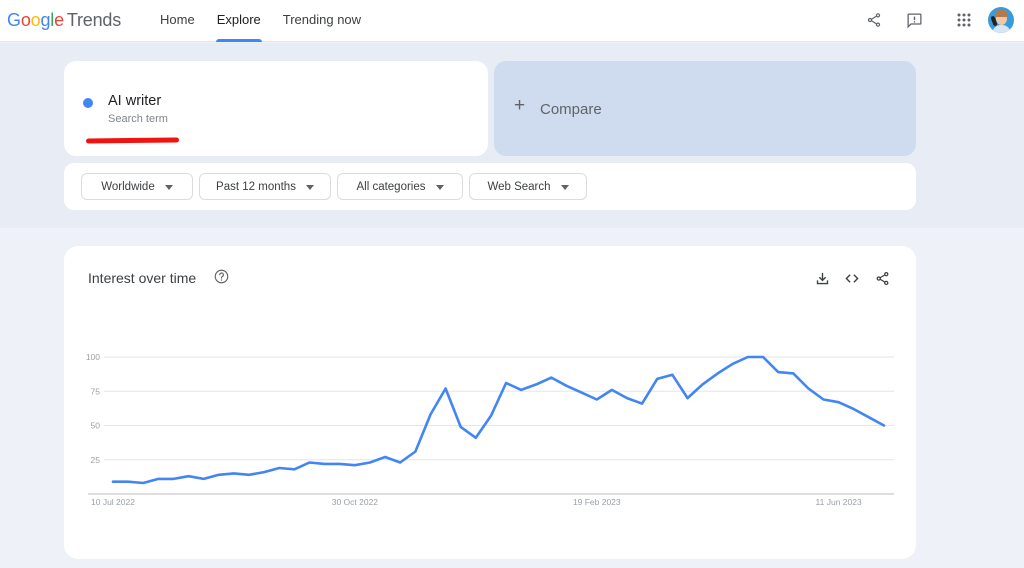  I want to click on y-tick-label: 50, so click(96, 426).